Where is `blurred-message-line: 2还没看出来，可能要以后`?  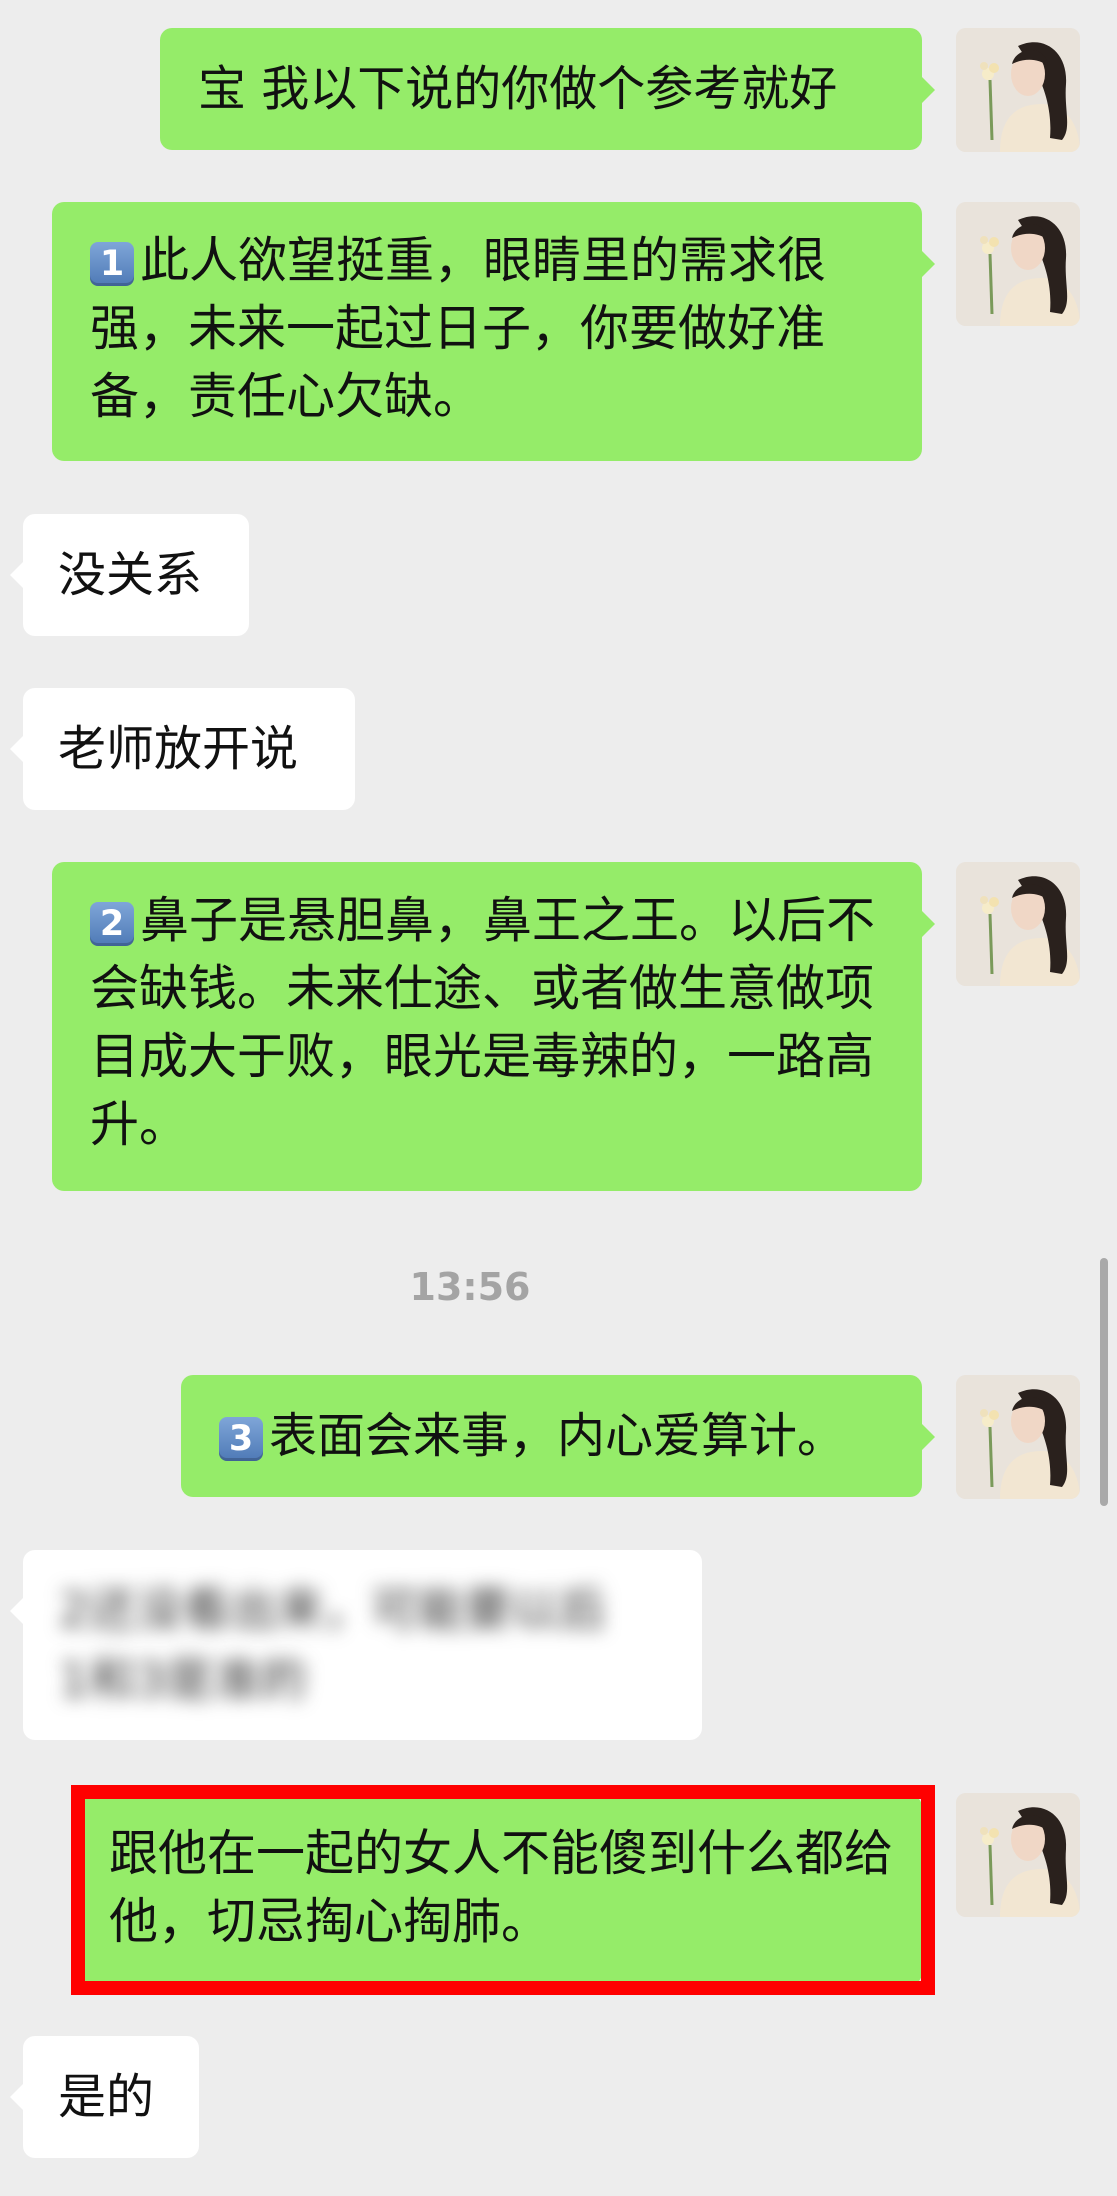 blurred-message-line: 2还没看出来，可能要以后 is located at coordinates (332, 1610).